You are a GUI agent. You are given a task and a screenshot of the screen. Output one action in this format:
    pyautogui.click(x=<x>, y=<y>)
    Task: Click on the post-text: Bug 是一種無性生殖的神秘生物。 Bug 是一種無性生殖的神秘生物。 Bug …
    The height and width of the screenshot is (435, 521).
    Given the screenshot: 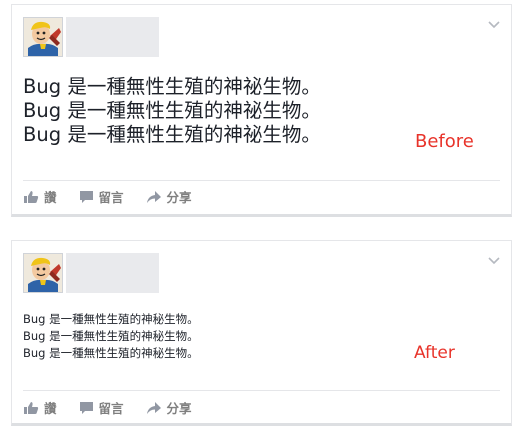 What is the action you would take?
    pyautogui.click(x=111, y=336)
    